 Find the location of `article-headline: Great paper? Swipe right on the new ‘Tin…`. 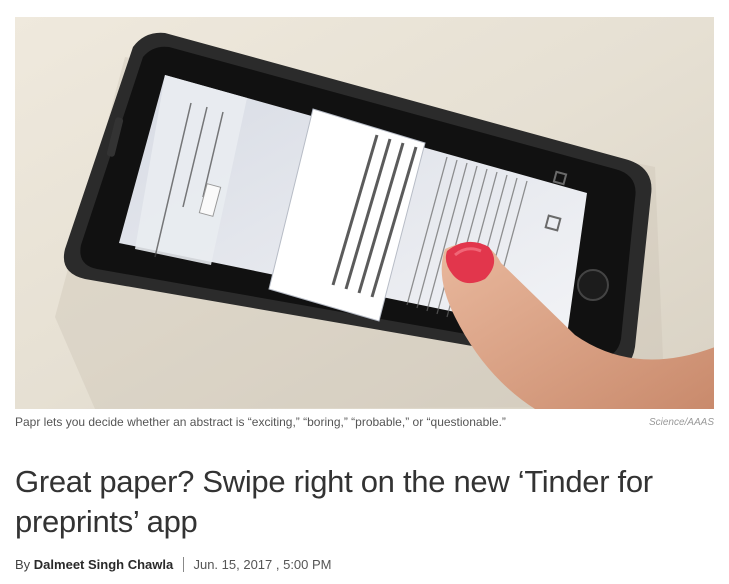

article-headline: Great paper? Swipe right on the new ‘Tin… is located at coordinates (334, 501).